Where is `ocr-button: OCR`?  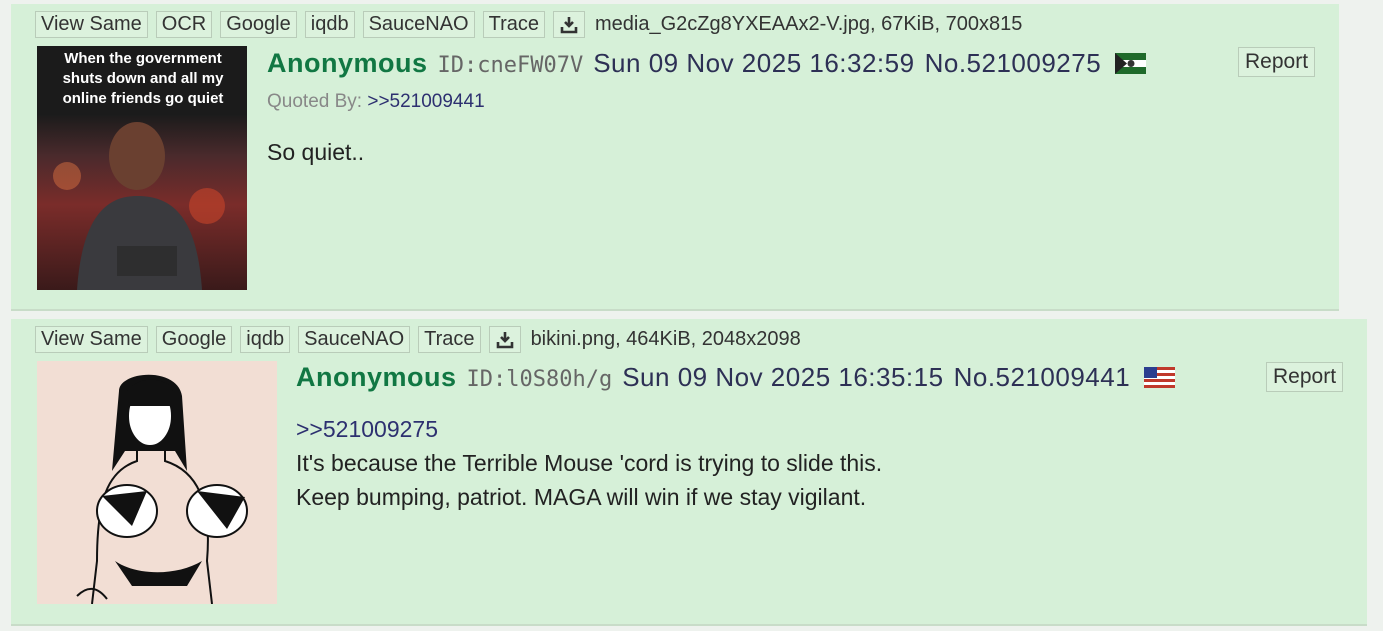 ocr-button: OCR is located at coordinates (184, 24).